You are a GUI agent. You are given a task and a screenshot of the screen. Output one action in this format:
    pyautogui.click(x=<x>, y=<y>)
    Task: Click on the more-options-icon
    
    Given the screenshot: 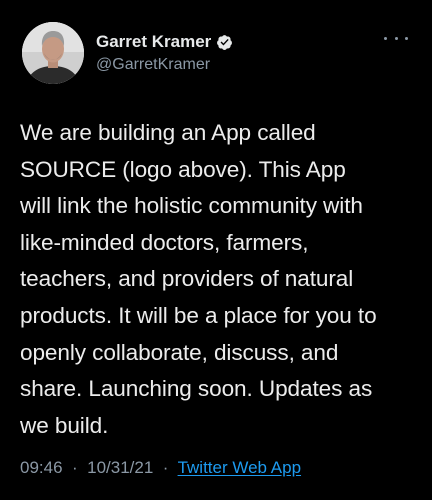 What is the action you would take?
    pyautogui.click(x=396, y=38)
    